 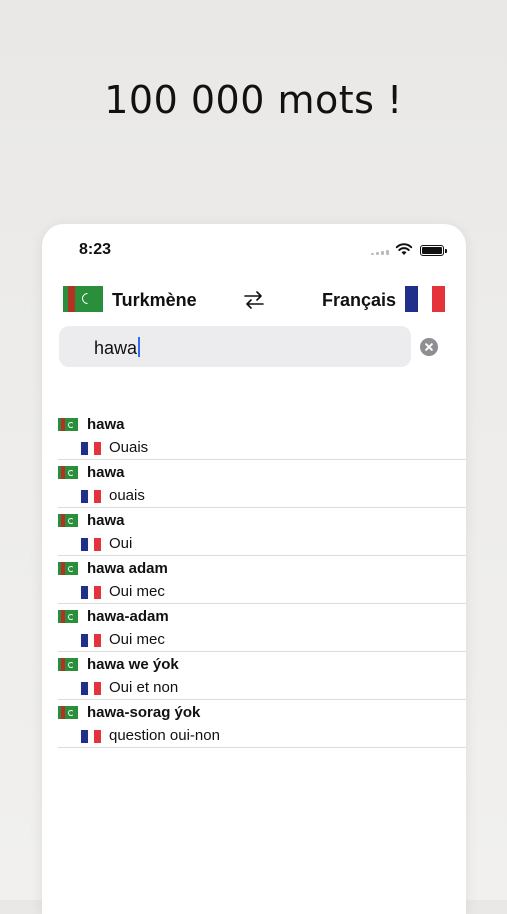 I want to click on translation: ouais, so click(x=127, y=495).